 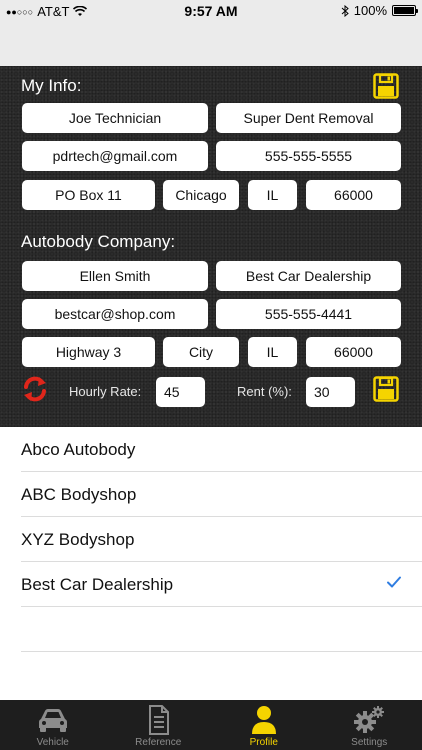 What do you see at coordinates (88, 352) in the screenshot?
I see `autobody-address-field: Highway 3` at bounding box center [88, 352].